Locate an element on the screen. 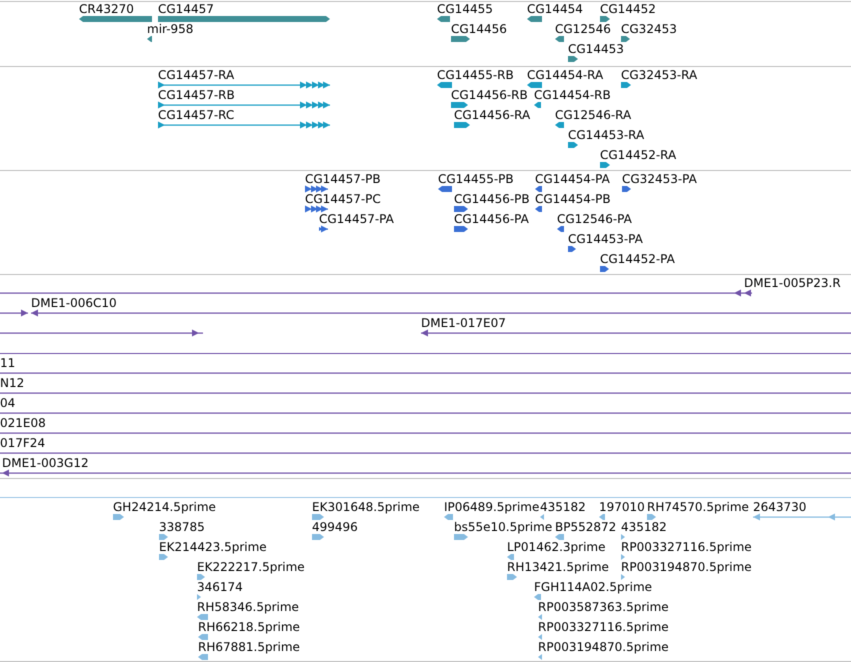  feature-label: CG14457-RC is located at coordinates (196, 115).